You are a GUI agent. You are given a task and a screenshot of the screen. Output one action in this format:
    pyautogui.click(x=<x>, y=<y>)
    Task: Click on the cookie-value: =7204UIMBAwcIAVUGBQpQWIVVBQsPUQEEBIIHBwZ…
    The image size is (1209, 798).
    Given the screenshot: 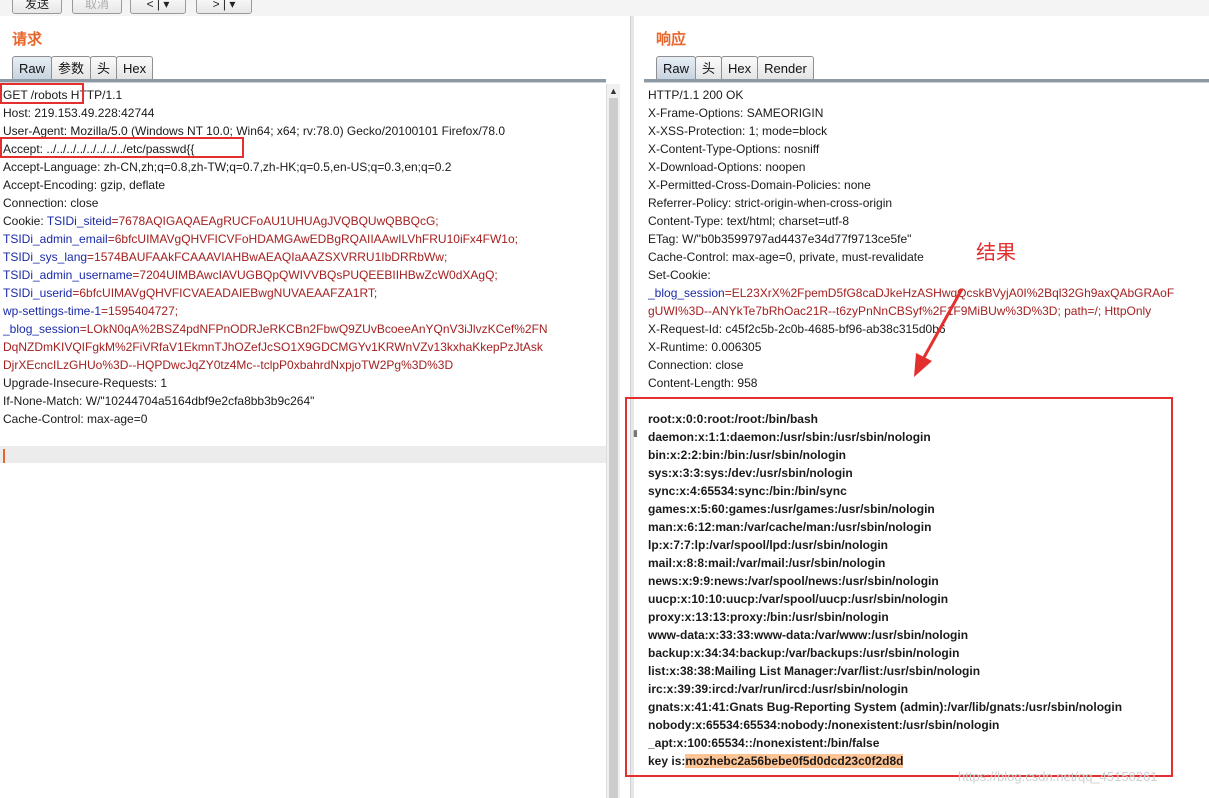 What is the action you would take?
    pyautogui.click(x=315, y=275)
    